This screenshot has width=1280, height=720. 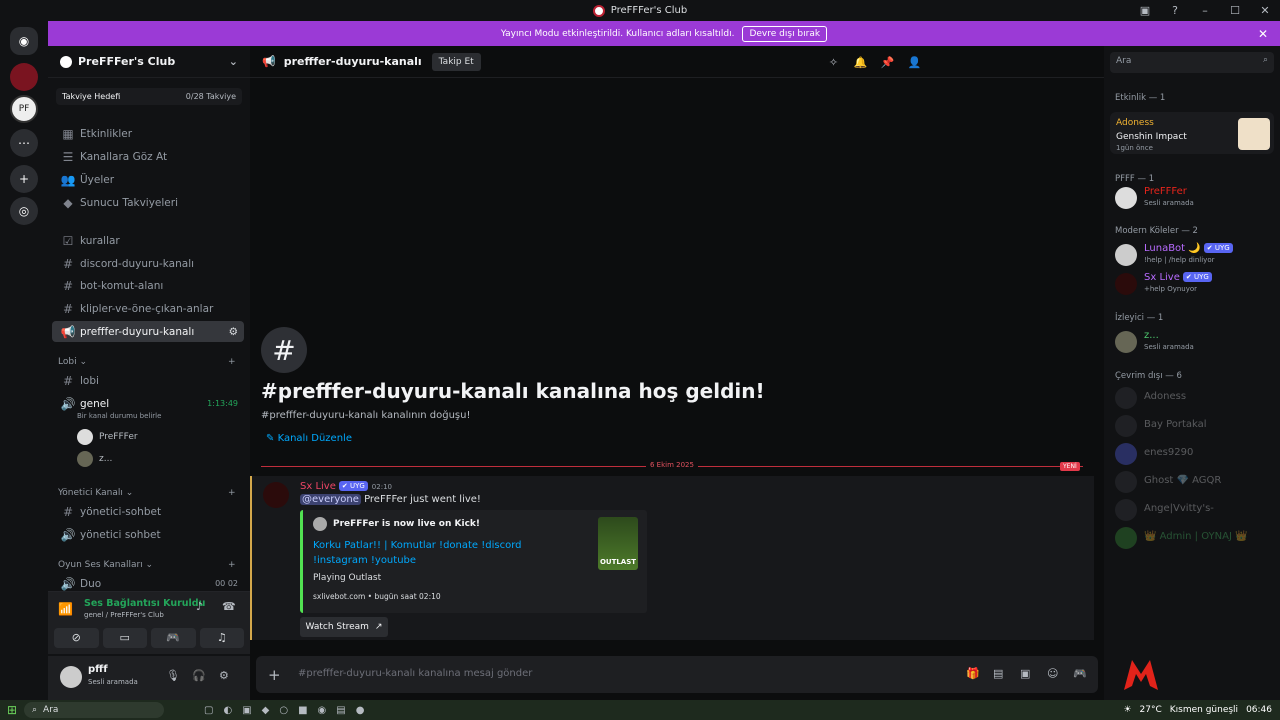 What do you see at coordinates (148, 308) in the screenshot?
I see `channel-klipler: # klipler-ve-öne-çıkan-anlar` at bounding box center [148, 308].